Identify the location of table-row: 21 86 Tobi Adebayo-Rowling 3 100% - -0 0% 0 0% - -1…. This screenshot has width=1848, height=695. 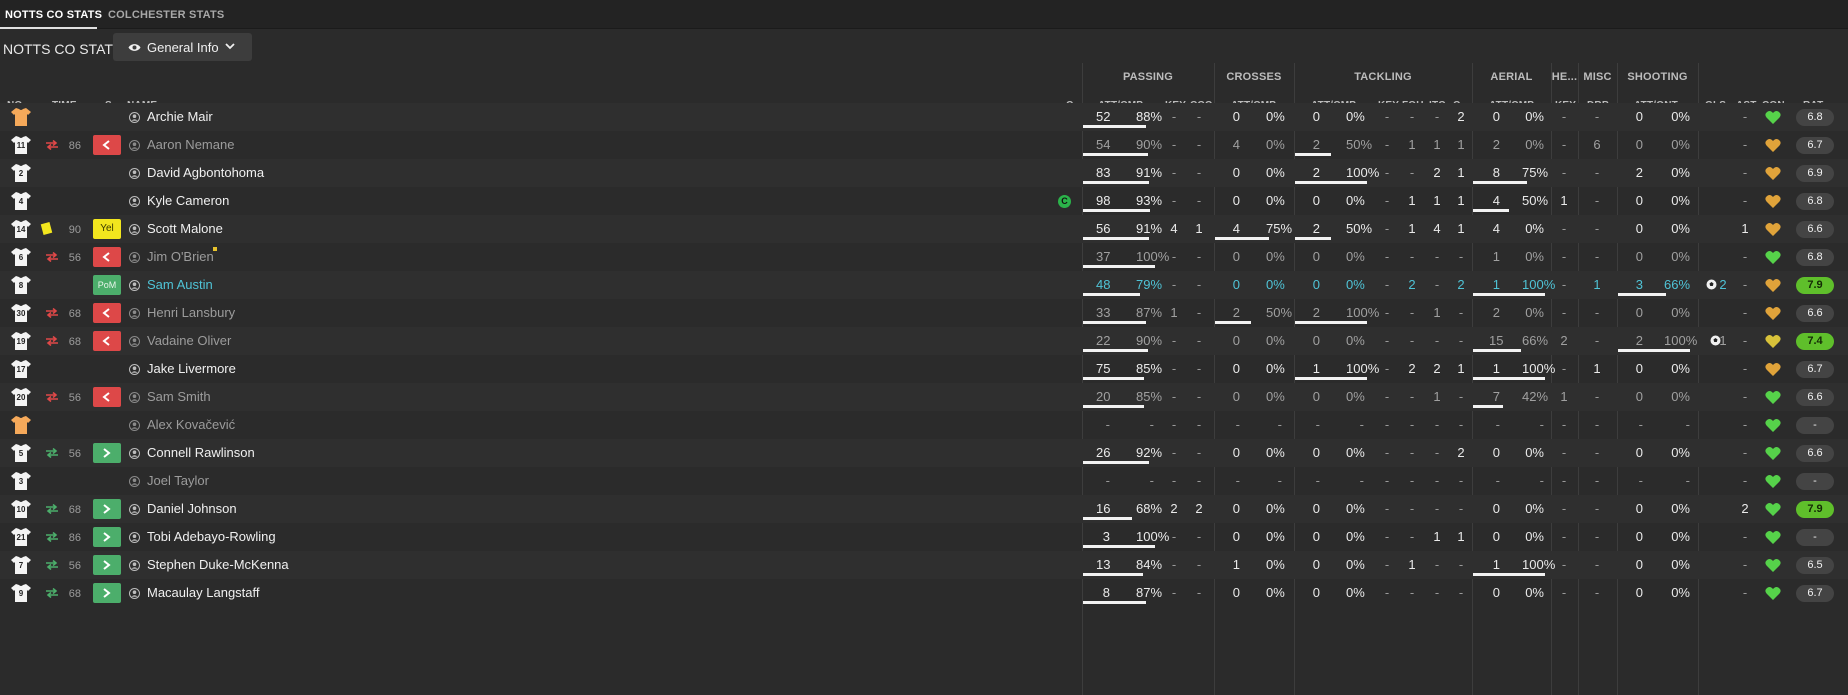
(924, 537).